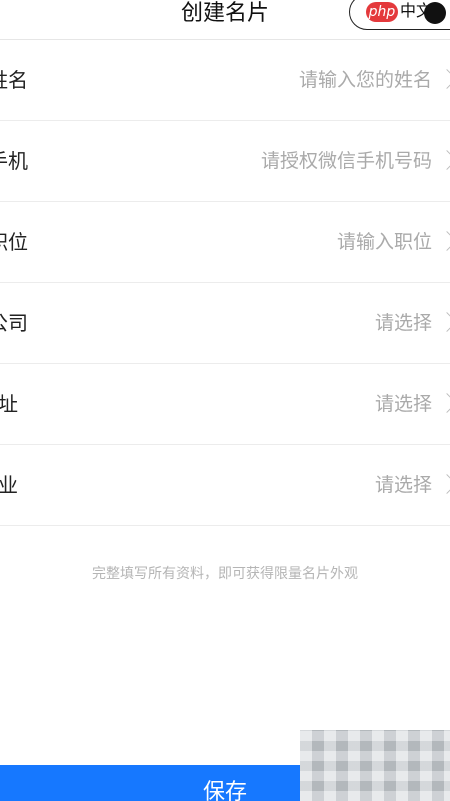  What do you see at coordinates (225, 323) in the screenshot?
I see `form-row-company: *公司 请选择` at bounding box center [225, 323].